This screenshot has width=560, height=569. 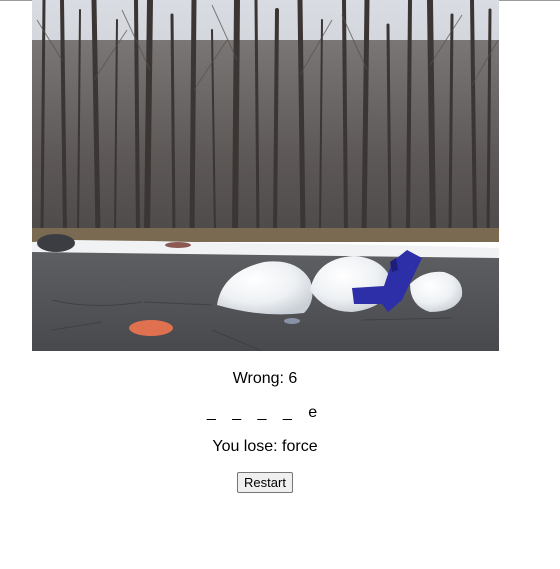 I want to click on word-display: _ _ _ _ e, so click(x=265, y=412).